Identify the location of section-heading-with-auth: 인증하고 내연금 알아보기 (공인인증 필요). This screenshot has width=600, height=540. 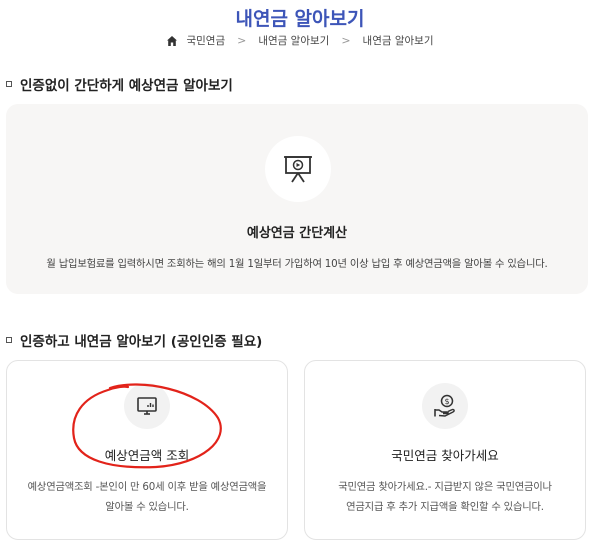
(134, 340).